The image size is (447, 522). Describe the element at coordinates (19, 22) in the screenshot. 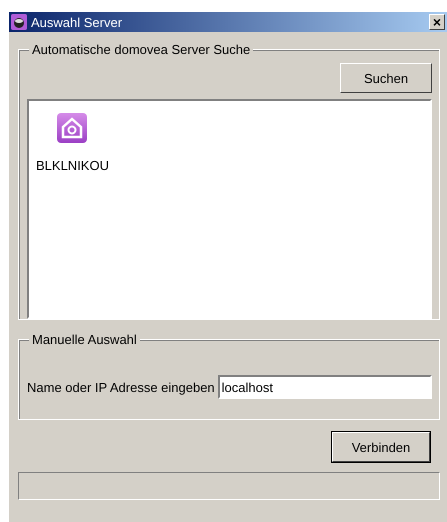

I see `app-icon` at that location.